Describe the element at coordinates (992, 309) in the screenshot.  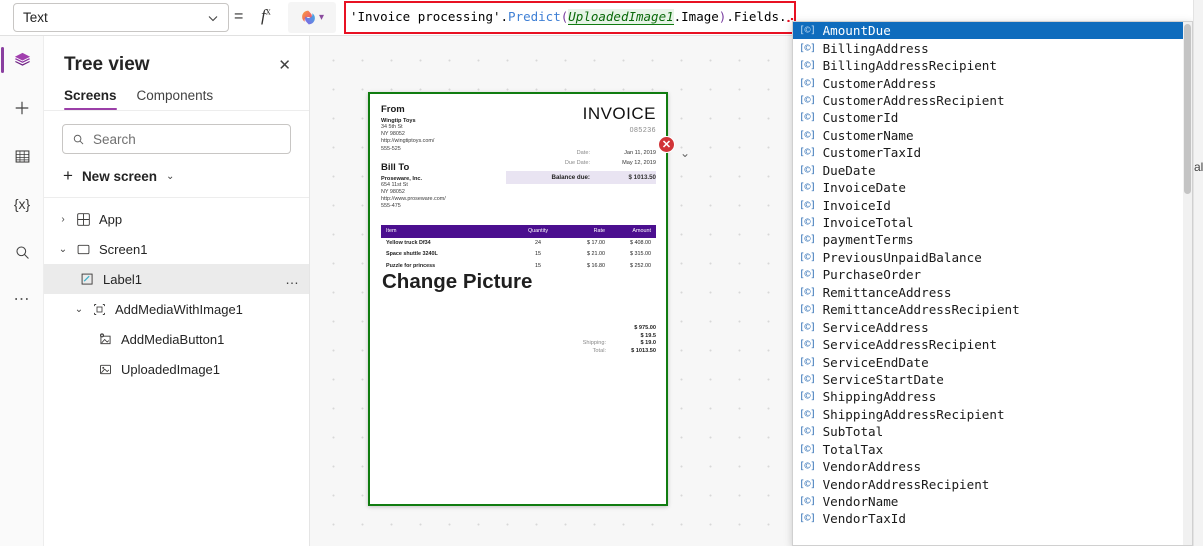
I see `dropdown-item: [©] RemittanceAddressRecipient` at that location.